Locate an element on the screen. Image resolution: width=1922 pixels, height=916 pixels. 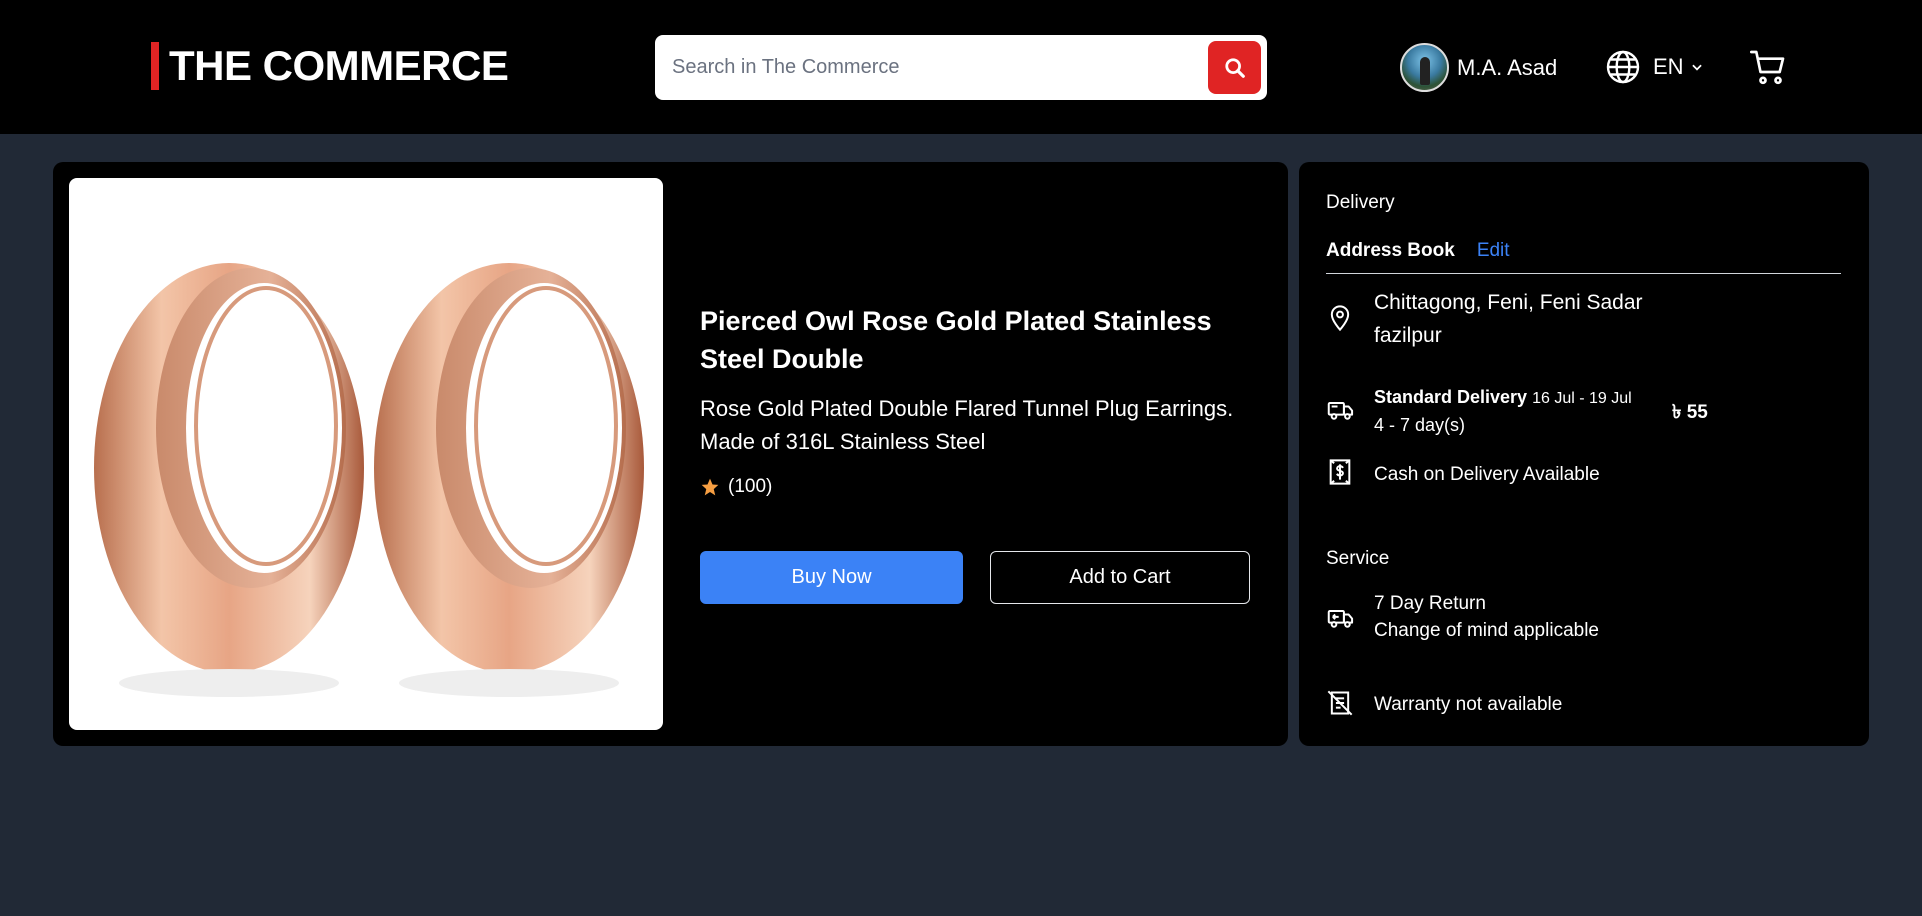
user-account: M.A. Asad is located at coordinates (1478, 67).